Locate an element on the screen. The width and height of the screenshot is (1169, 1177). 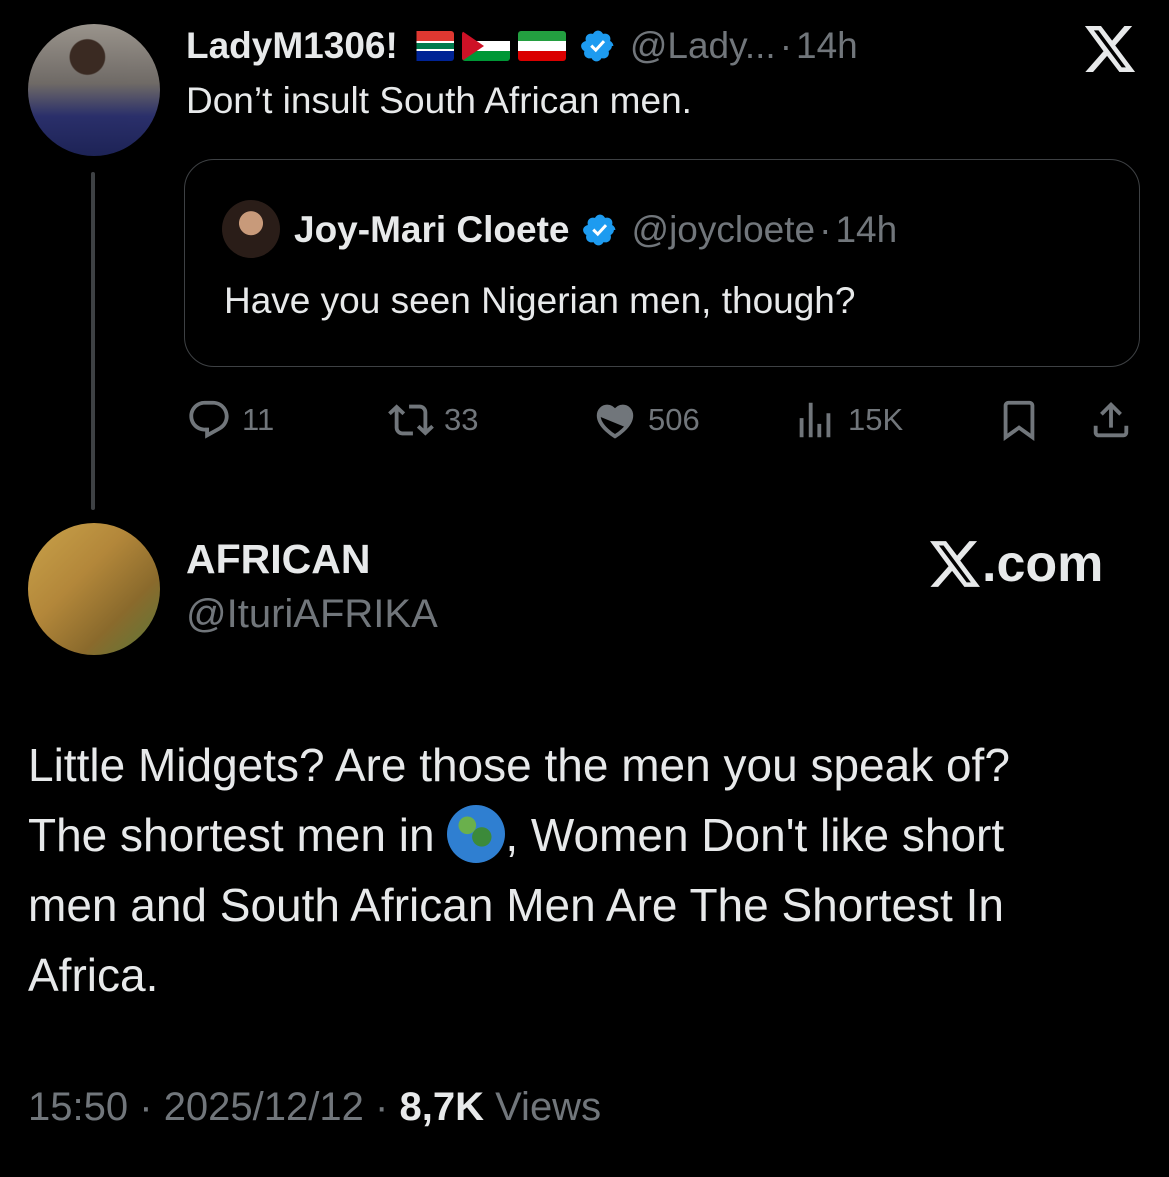
repost-count: 33 is located at coordinates (461, 419).